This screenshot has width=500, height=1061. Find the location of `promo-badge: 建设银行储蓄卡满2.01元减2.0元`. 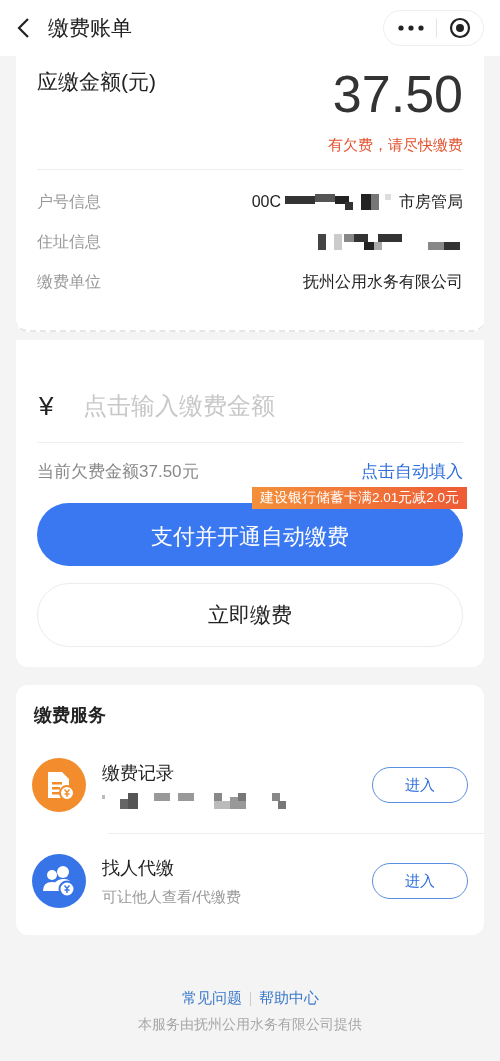

promo-badge: 建设银行储蓄卡满2.01元减2.0元 is located at coordinates (359, 498).